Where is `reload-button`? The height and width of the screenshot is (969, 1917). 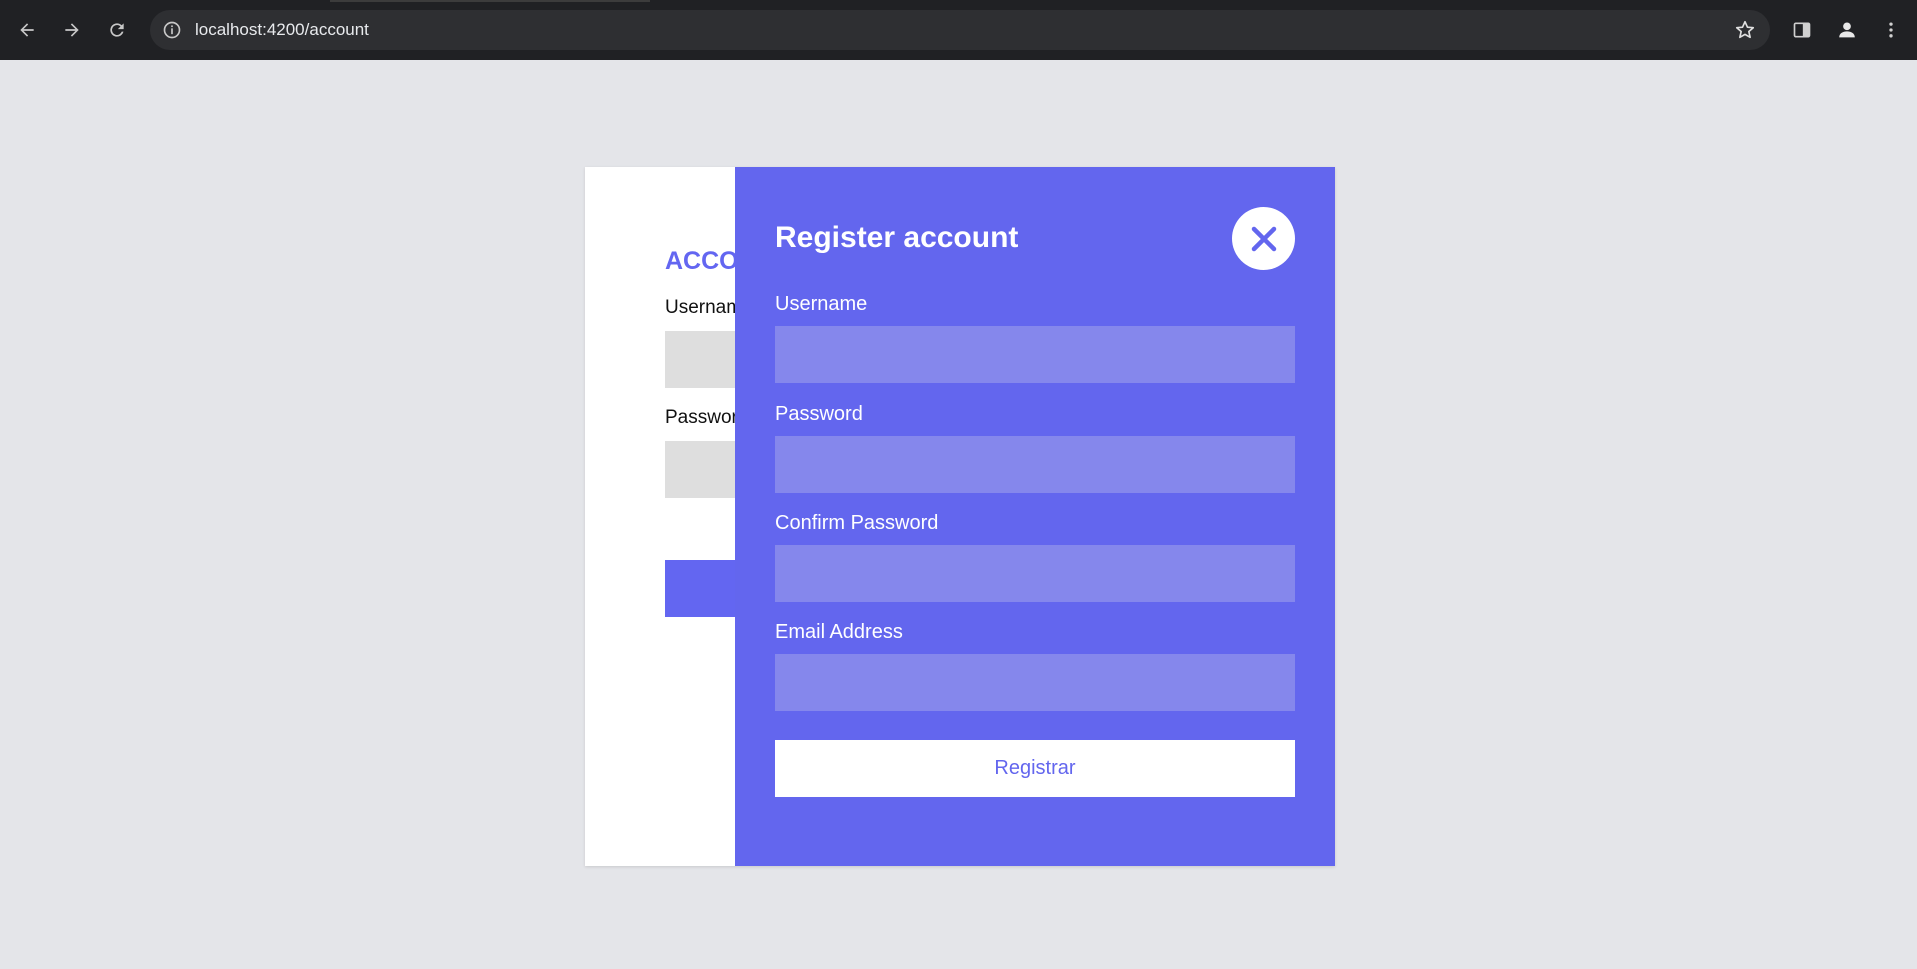 reload-button is located at coordinates (117, 30).